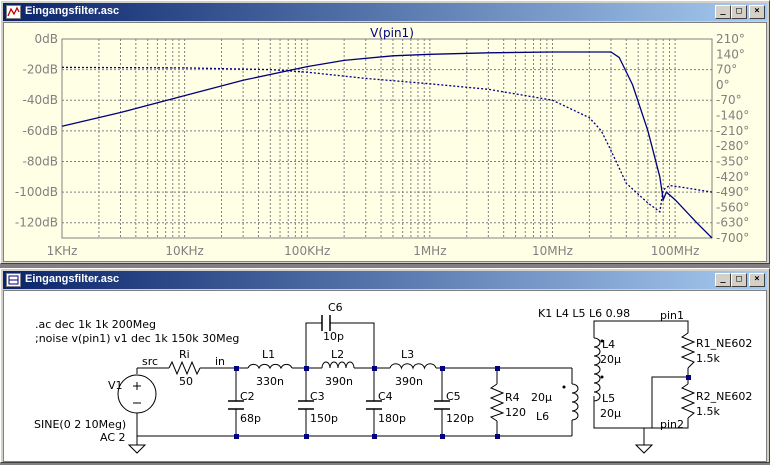 The image size is (770, 465). What do you see at coordinates (732, 177) in the screenshot?
I see `y-tick-label-right: -420°` at bounding box center [732, 177].